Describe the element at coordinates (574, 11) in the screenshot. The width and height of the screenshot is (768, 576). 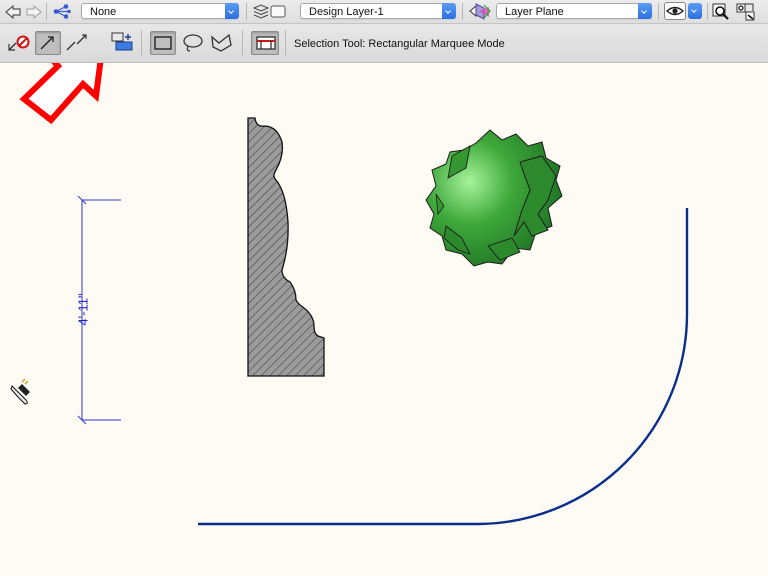
I see `plane-select: Layer Plane` at that location.